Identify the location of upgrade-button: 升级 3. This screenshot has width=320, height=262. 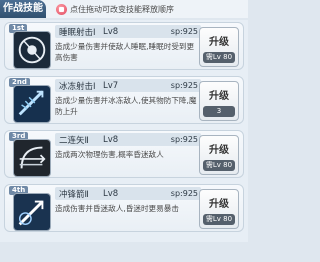
(219, 101).